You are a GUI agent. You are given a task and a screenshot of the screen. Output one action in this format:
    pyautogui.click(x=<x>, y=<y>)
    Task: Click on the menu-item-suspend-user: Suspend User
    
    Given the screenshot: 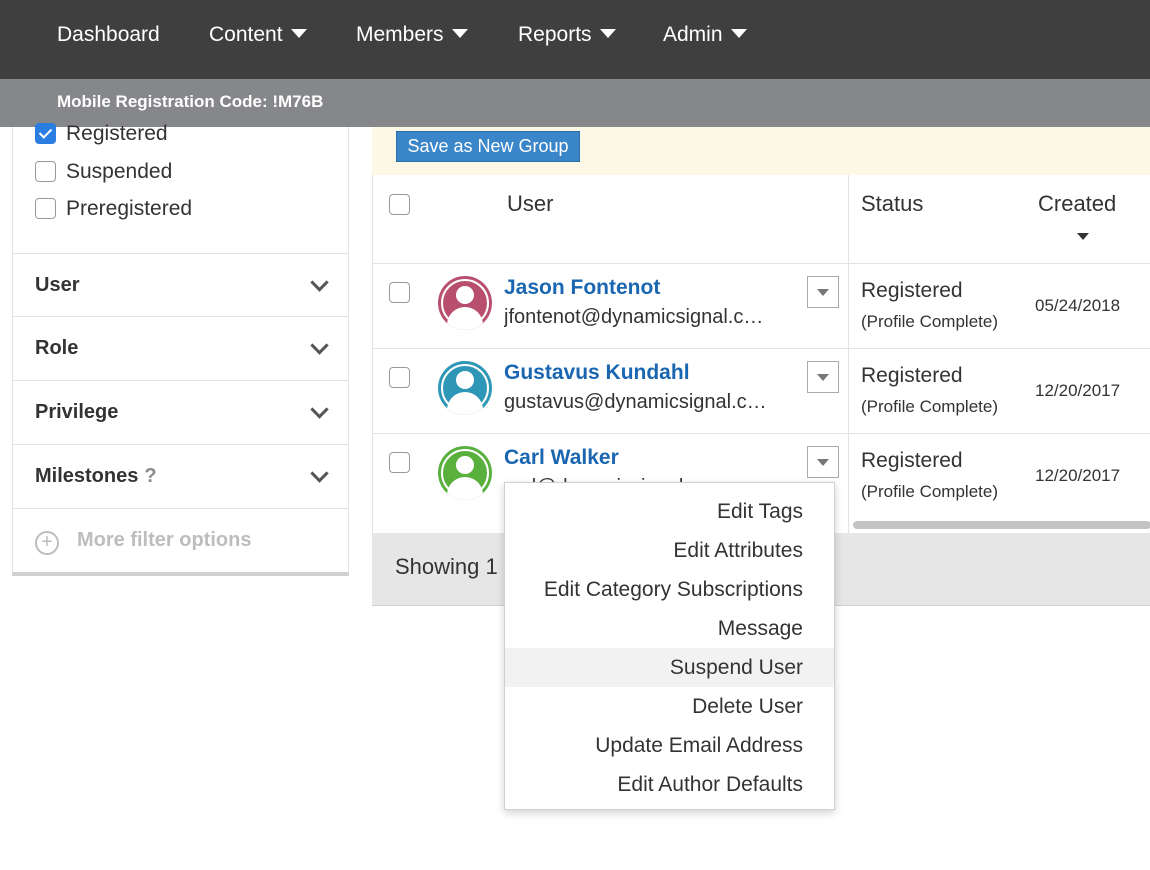 What is the action you would take?
    pyautogui.click(x=669, y=667)
    